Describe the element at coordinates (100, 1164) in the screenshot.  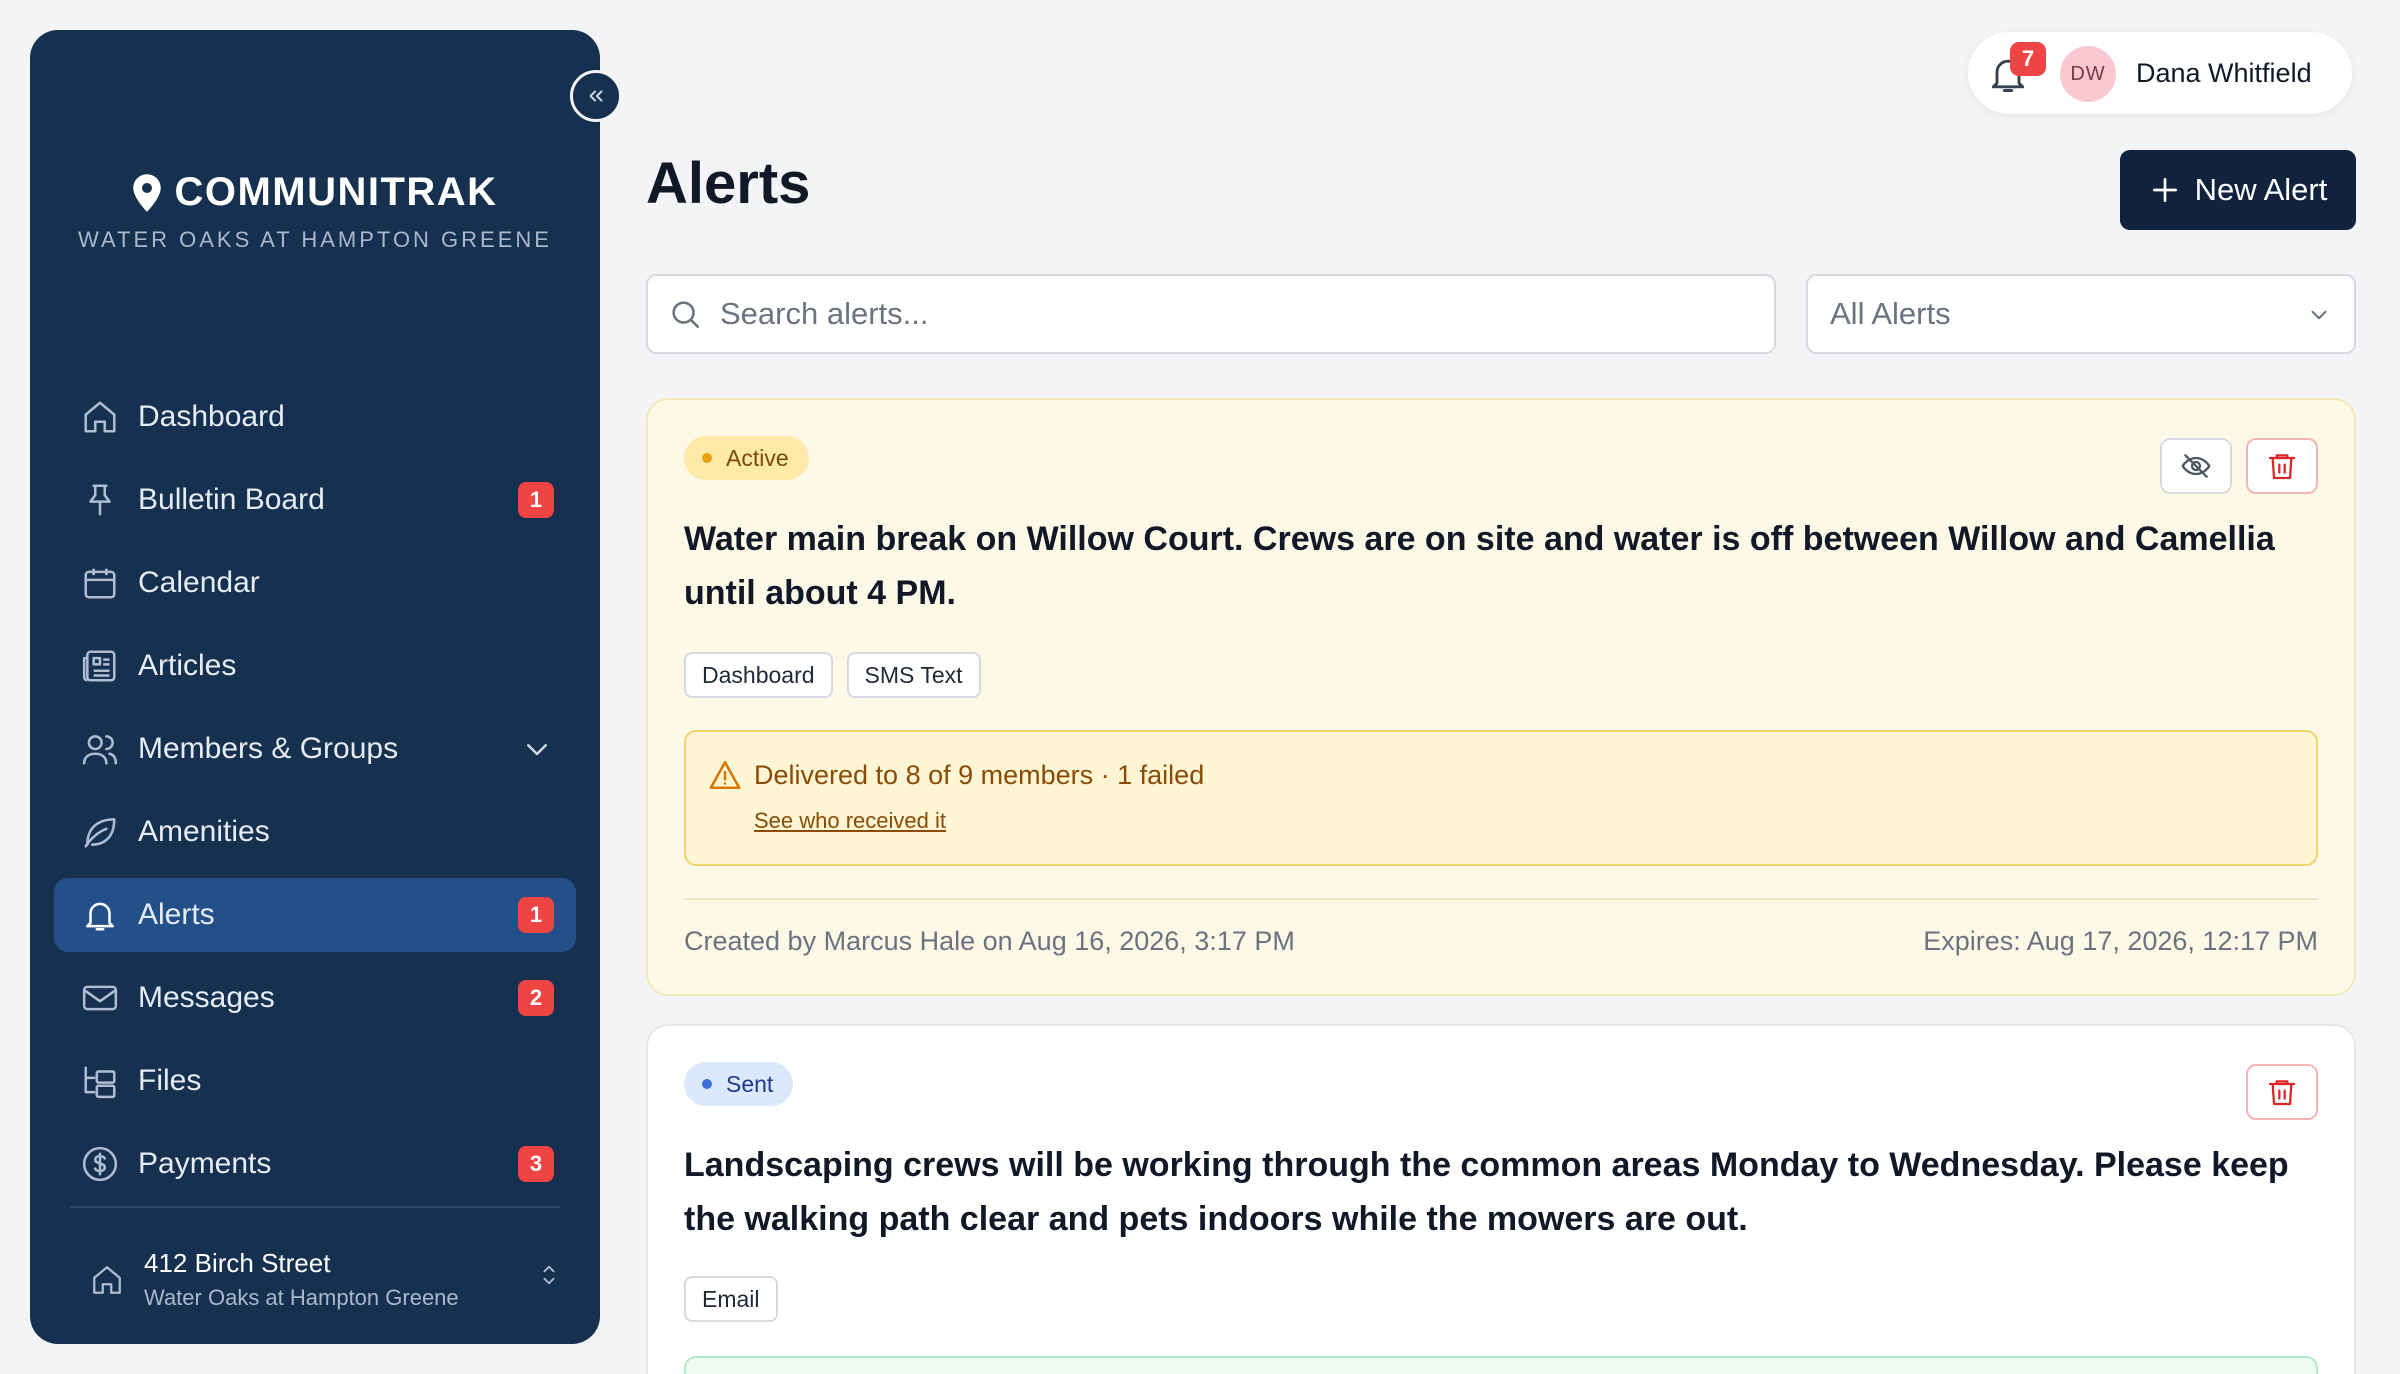
I see `dollar-circle-icon` at that location.